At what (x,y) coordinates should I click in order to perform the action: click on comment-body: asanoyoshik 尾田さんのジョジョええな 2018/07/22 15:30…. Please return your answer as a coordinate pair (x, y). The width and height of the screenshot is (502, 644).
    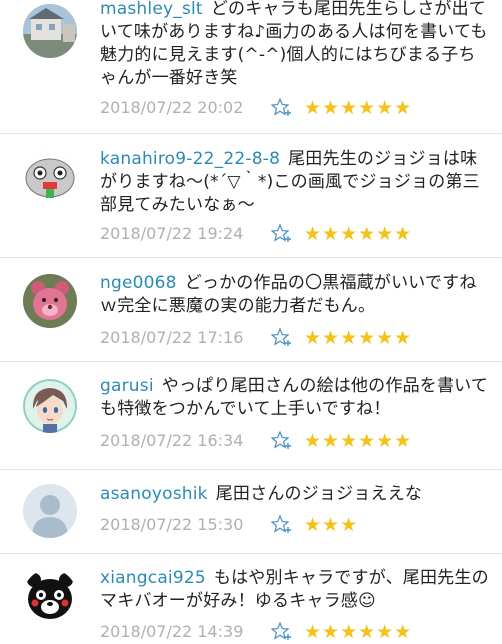
    Looking at the image, I should click on (295, 503).